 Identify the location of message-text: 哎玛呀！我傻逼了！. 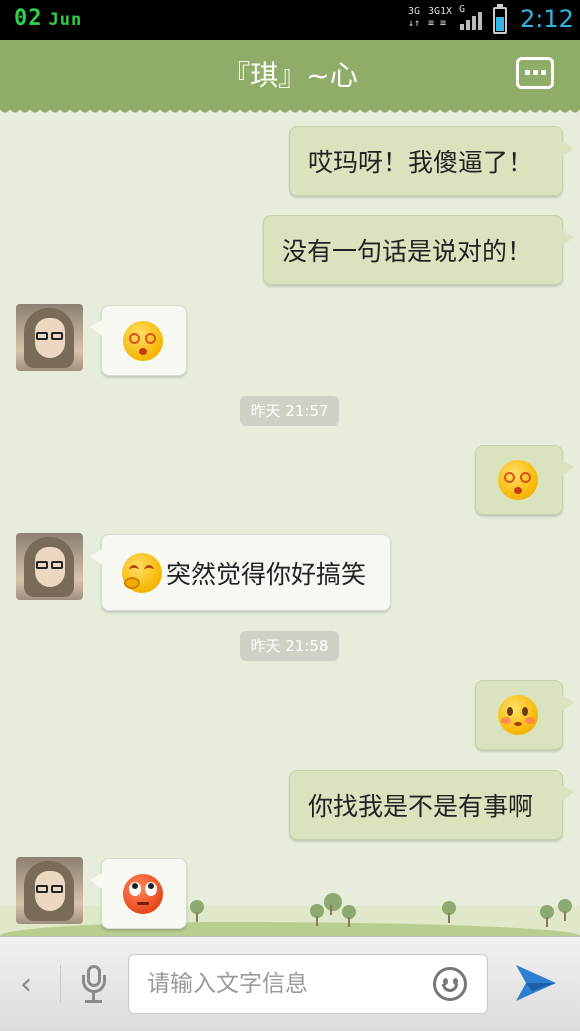
(421, 162).